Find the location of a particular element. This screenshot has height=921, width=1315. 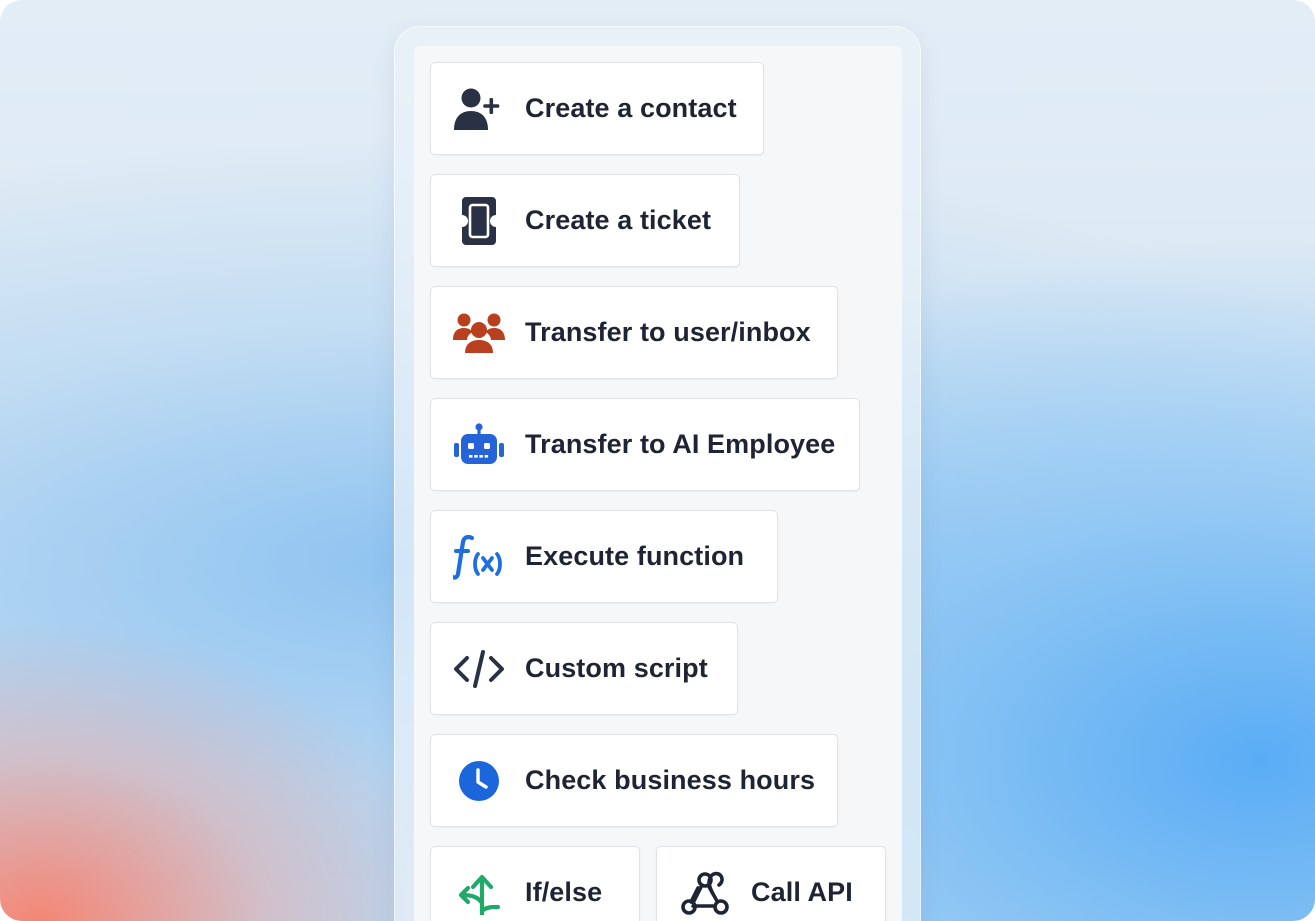

transfer-ai-employee-button: Transfer to AI Employee is located at coordinates (645, 444).